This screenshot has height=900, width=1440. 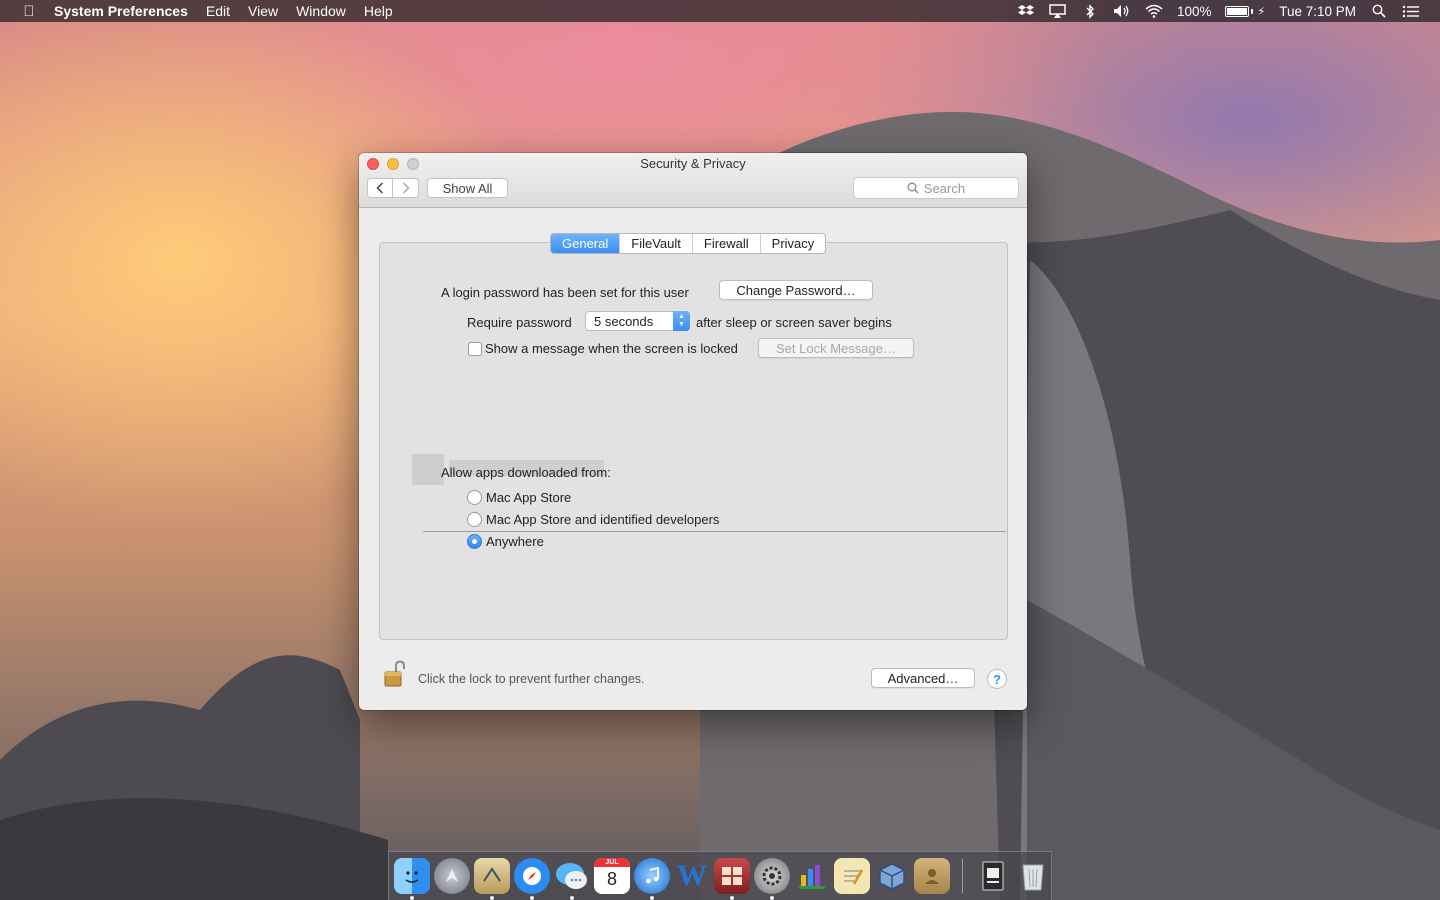 What do you see at coordinates (474, 497) in the screenshot?
I see `radio-mac-app-store` at bounding box center [474, 497].